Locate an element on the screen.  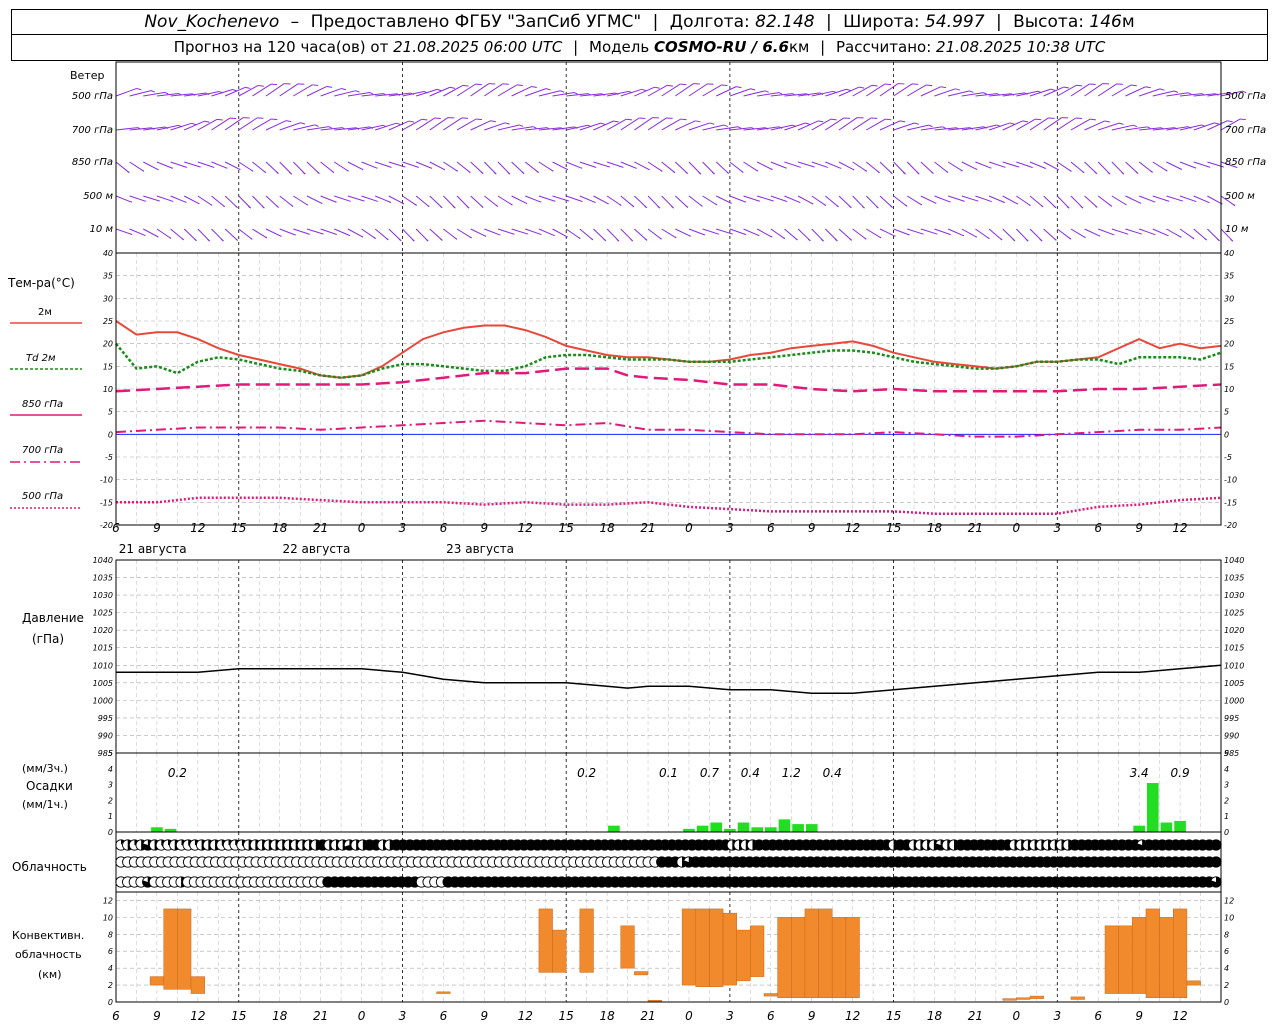
temp-ytick-right: 20 is located at coordinates (1229, 344).